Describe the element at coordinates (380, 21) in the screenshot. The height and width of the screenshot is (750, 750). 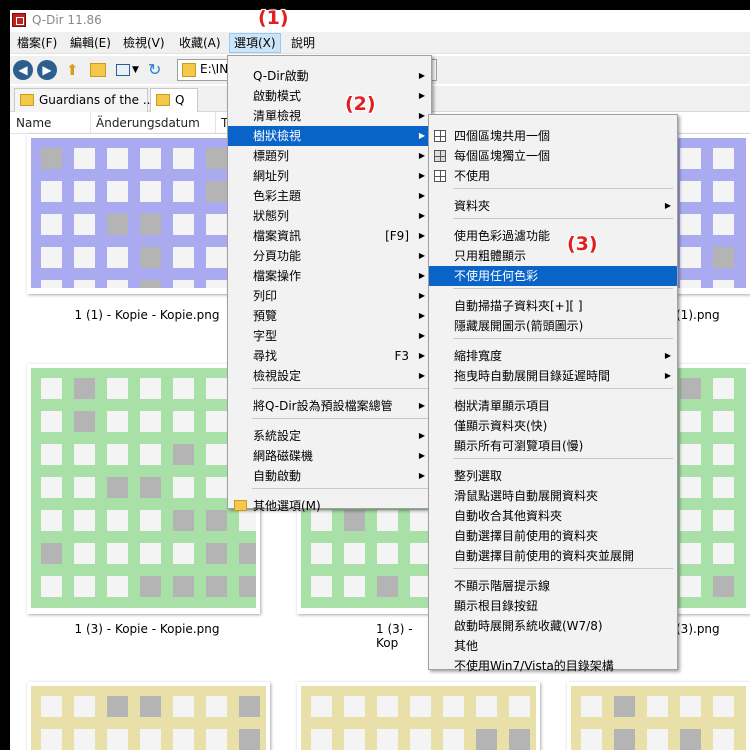
I see `title-bar: Q-Dir 11.86` at that location.